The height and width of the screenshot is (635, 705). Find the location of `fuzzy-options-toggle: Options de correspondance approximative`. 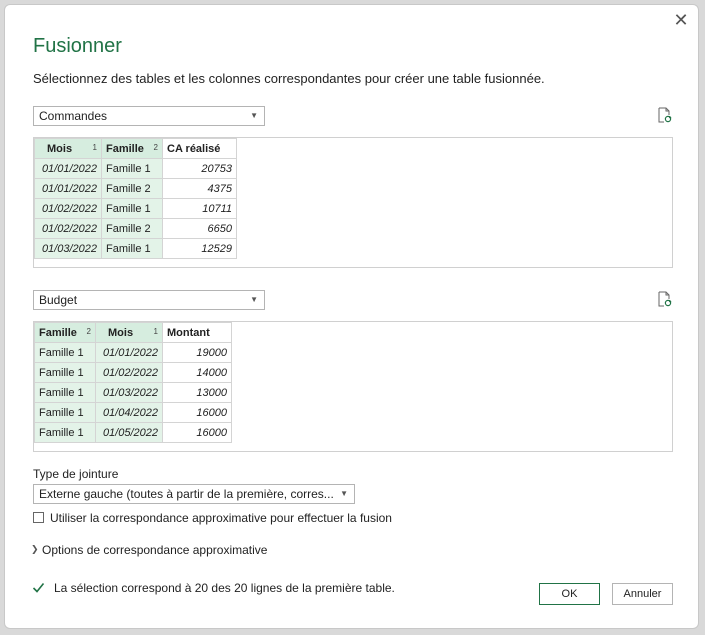

fuzzy-options-toggle: Options de correspondance approximative is located at coordinates (154, 550).